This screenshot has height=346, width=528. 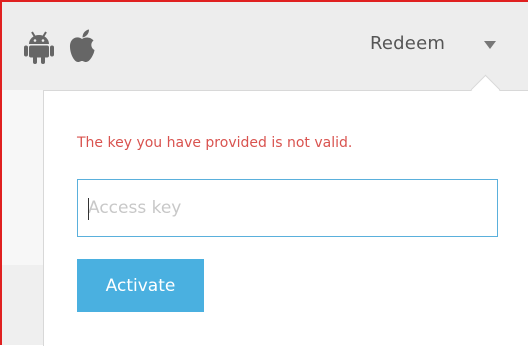 What do you see at coordinates (88, 209) in the screenshot?
I see `text-cursor` at bounding box center [88, 209].